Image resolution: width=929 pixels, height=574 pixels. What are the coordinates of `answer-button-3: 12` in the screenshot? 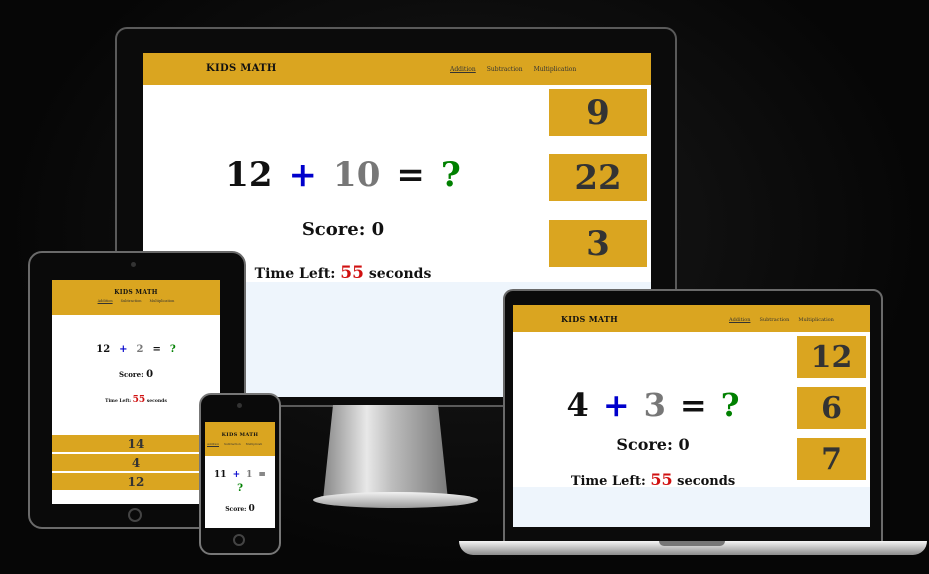 It's located at (136, 481).